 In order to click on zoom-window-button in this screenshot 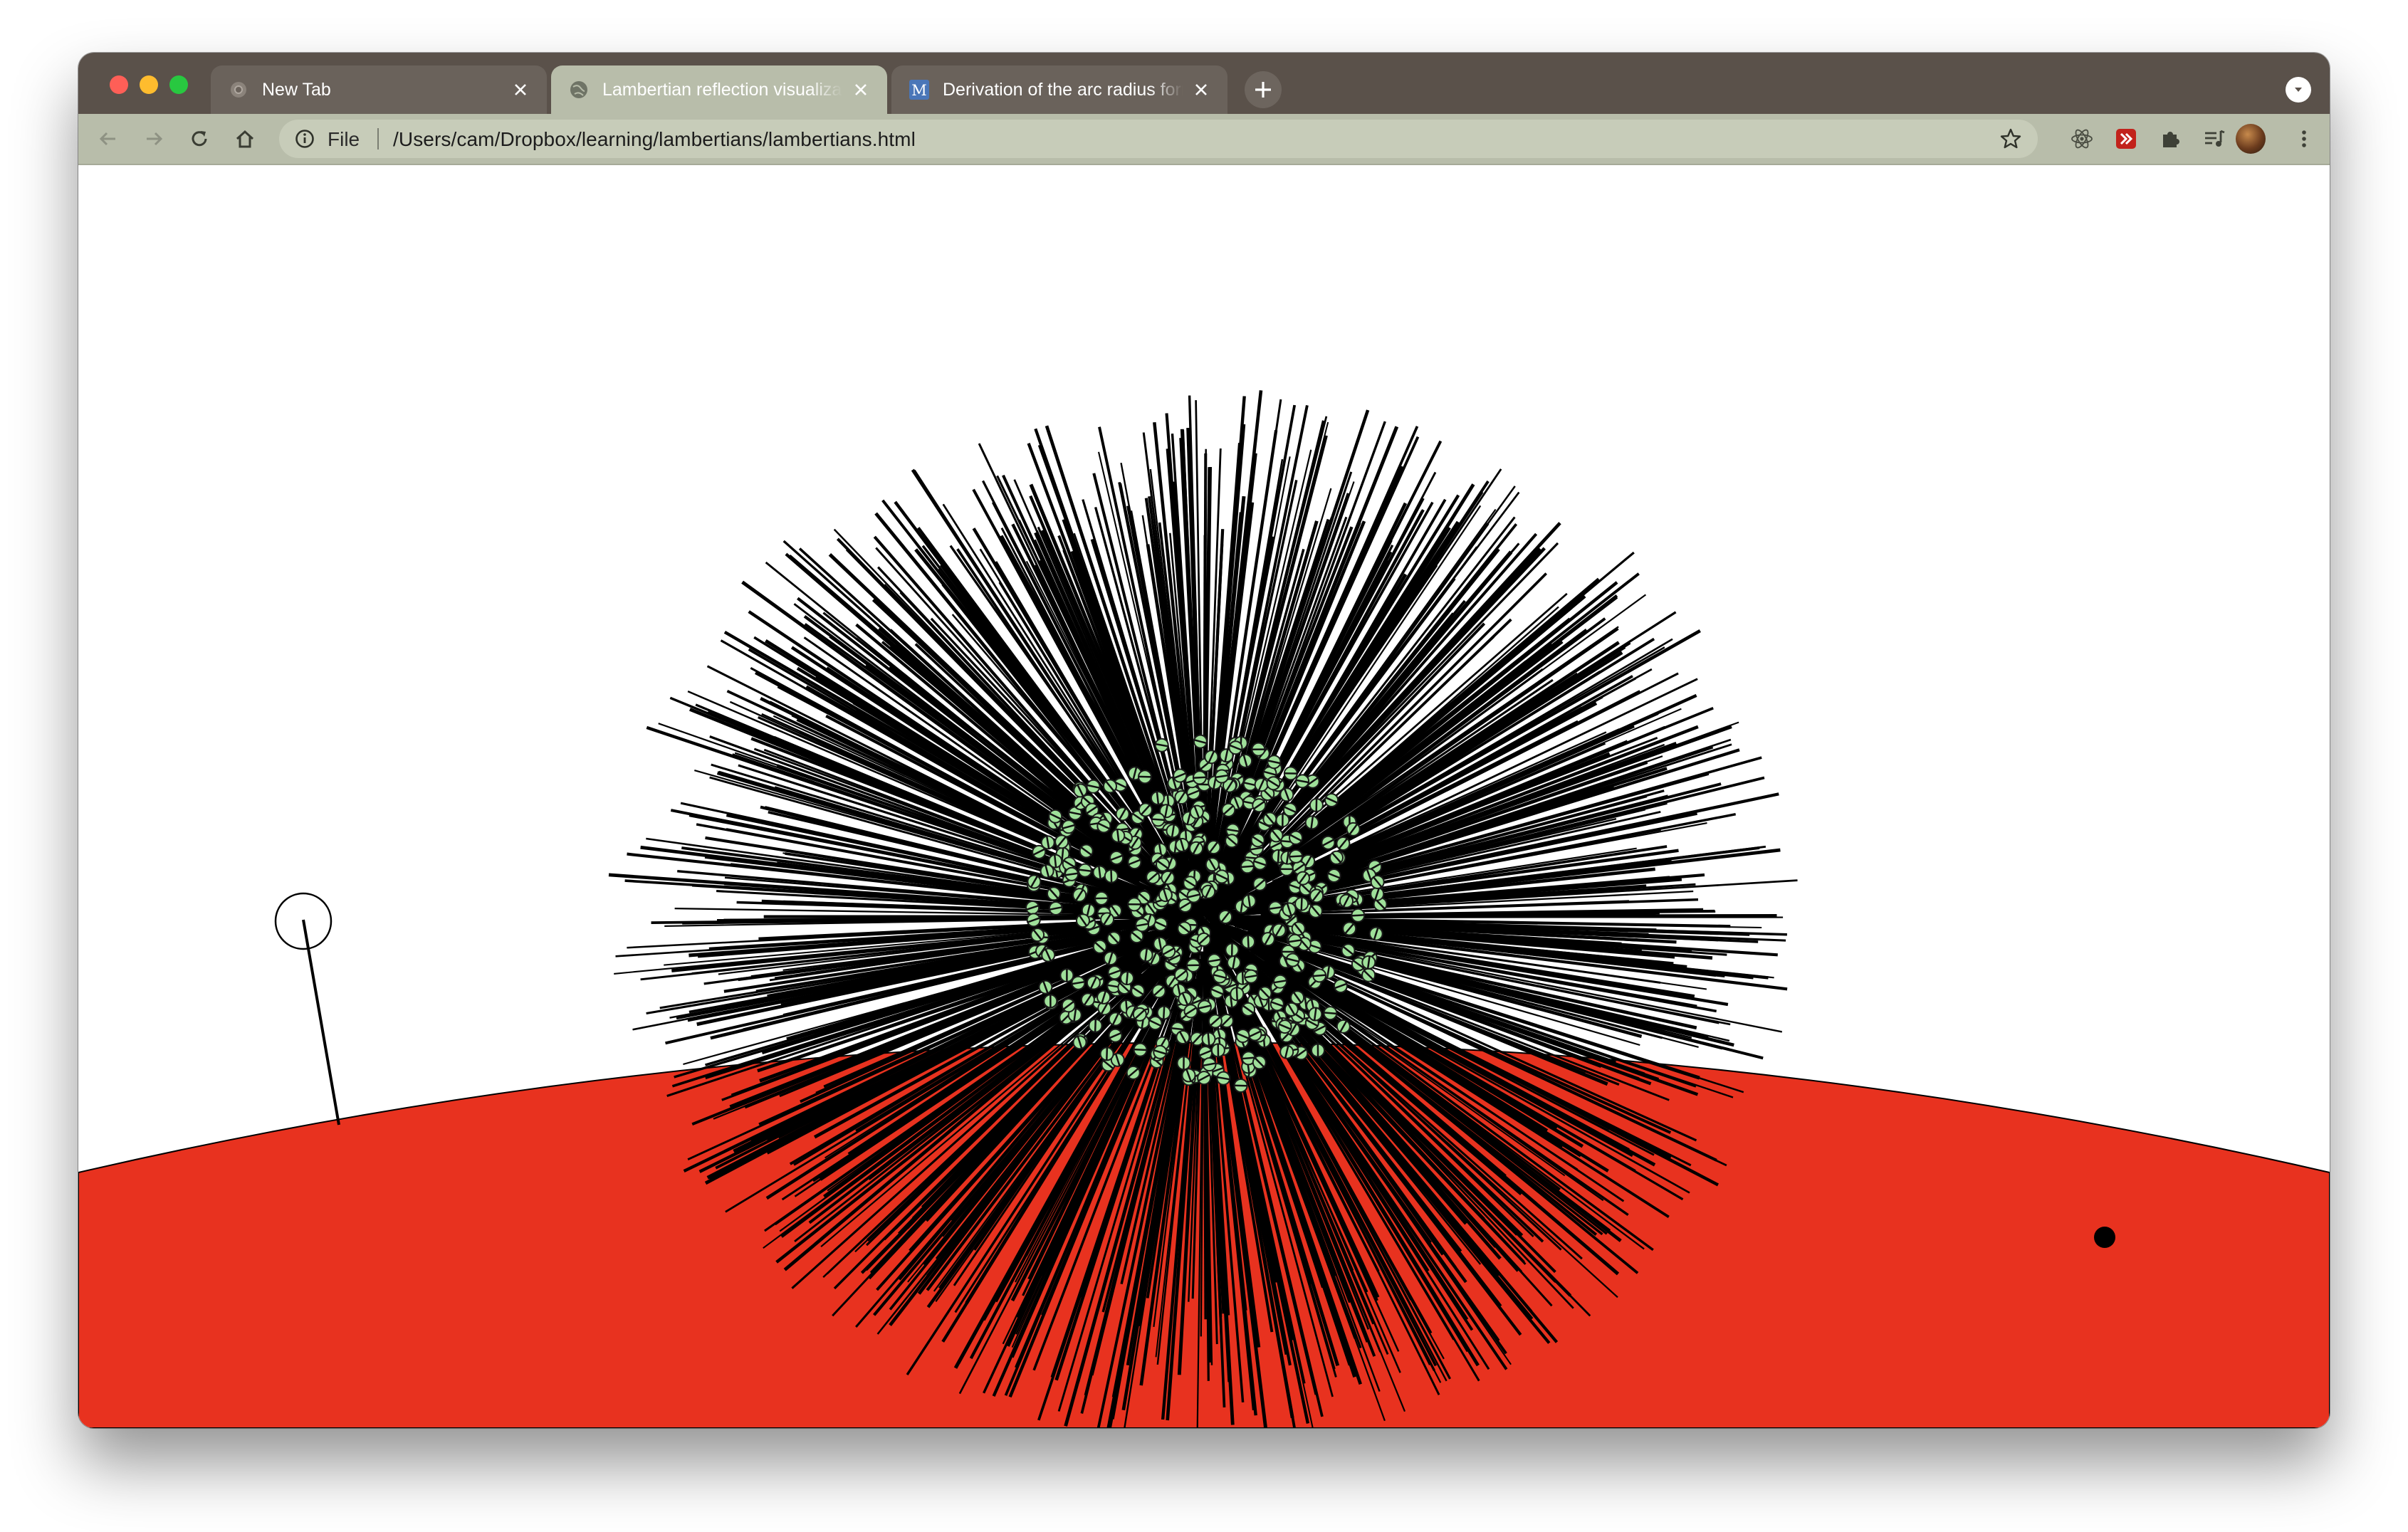, I will do `click(178, 84)`.